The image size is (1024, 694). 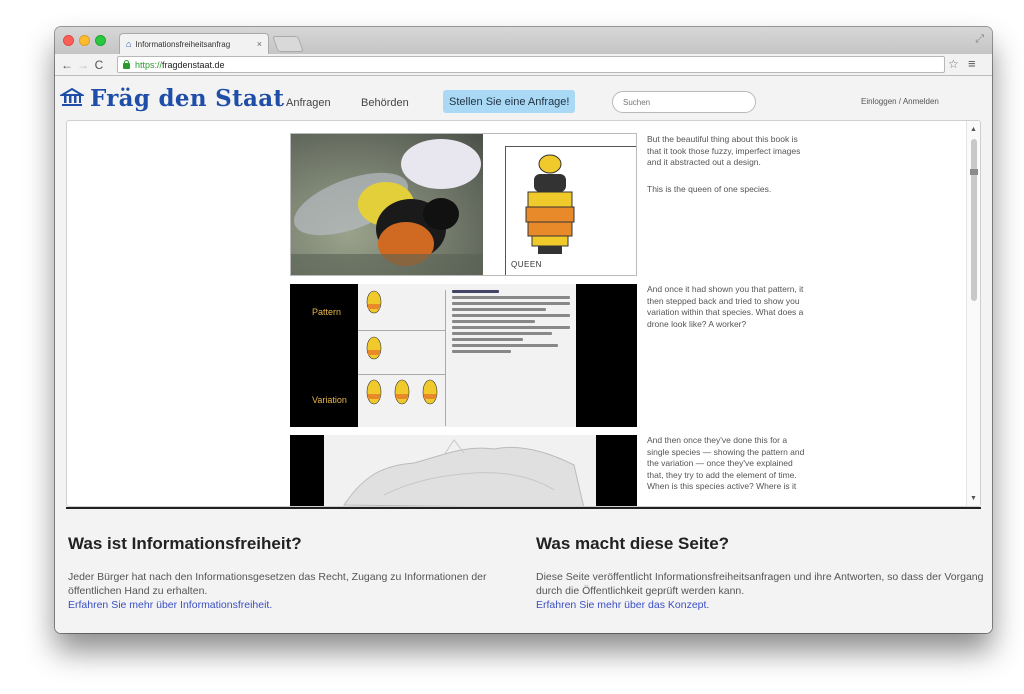 What do you see at coordinates (385, 103) in the screenshot?
I see `nav-behoerden: Behörden` at bounding box center [385, 103].